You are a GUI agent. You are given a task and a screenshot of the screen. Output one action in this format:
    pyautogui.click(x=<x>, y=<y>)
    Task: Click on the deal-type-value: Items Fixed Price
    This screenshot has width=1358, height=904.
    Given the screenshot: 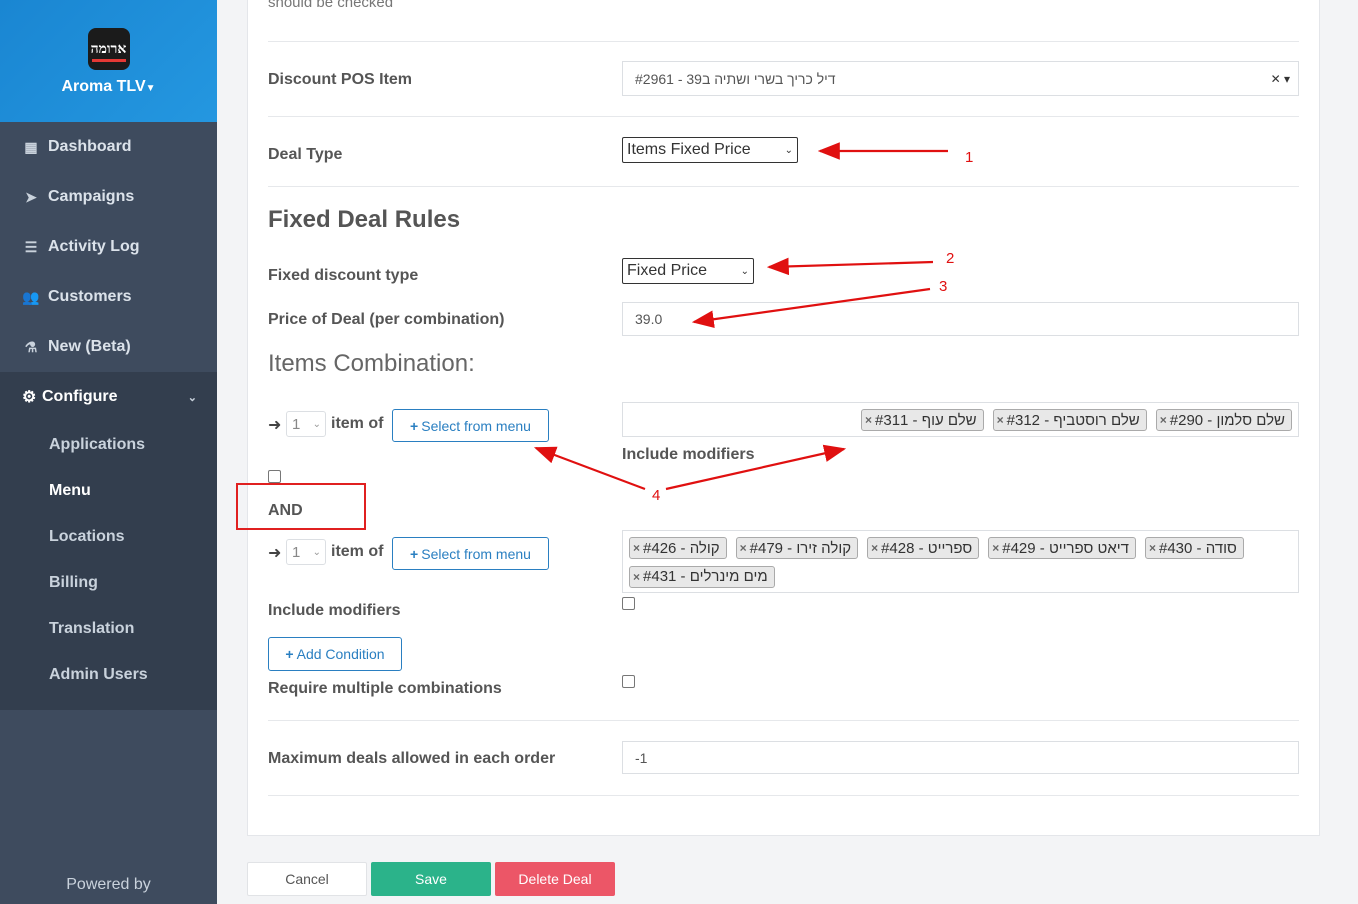 What is the action you would take?
    pyautogui.click(x=689, y=149)
    